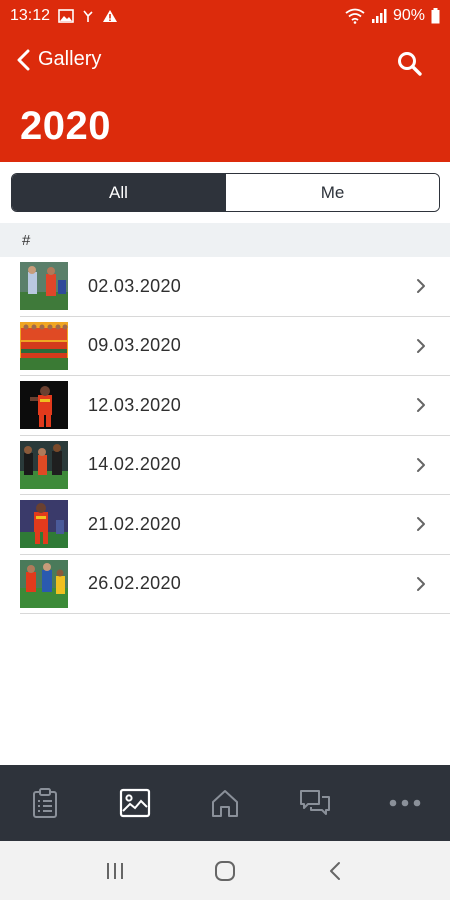  What do you see at coordinates (332, 192) in the screenshot?
I see `tab-me: Me` at bounding box center [332, 192].